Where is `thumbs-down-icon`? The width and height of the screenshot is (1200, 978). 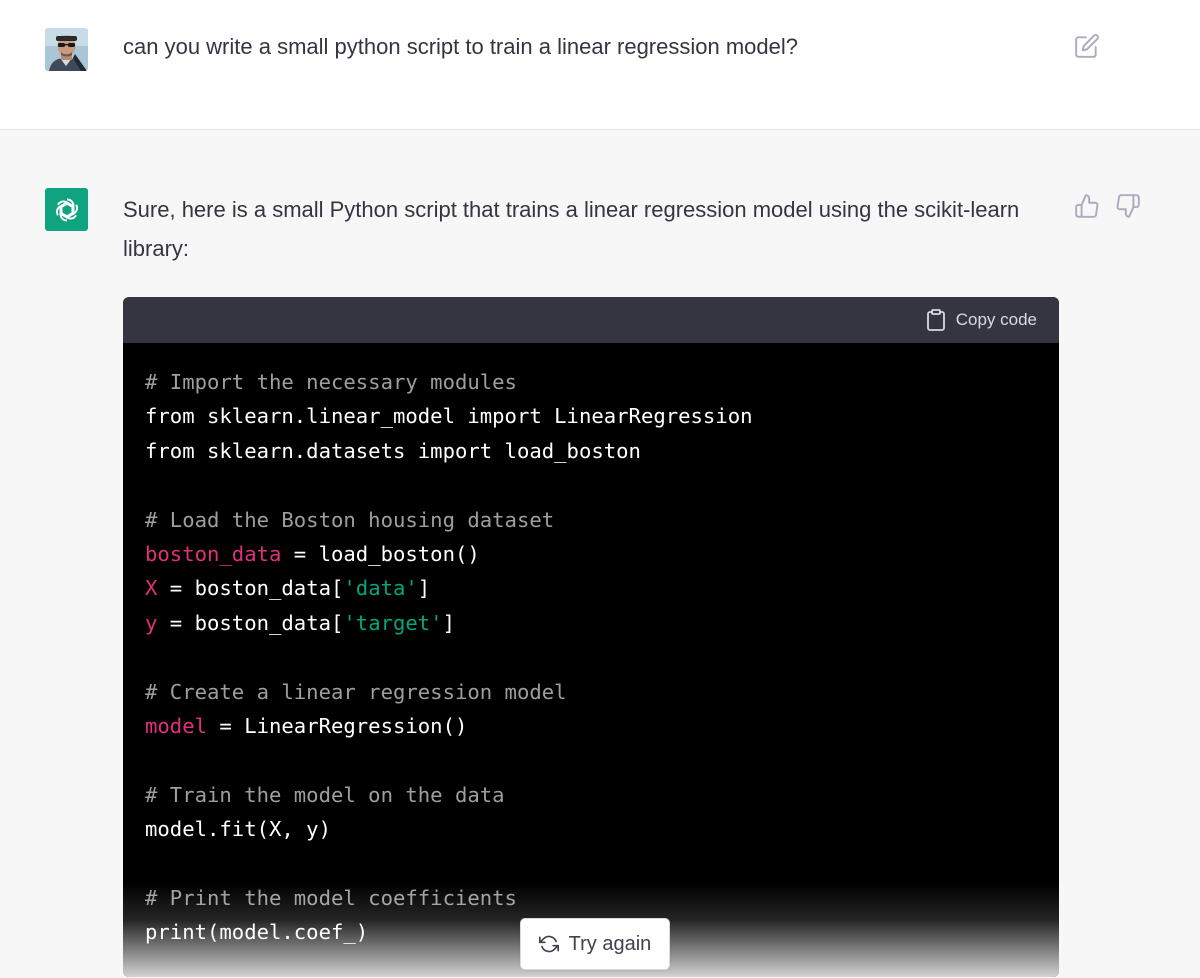 thumbs-down-icon is located at coordinates (1128, 206).